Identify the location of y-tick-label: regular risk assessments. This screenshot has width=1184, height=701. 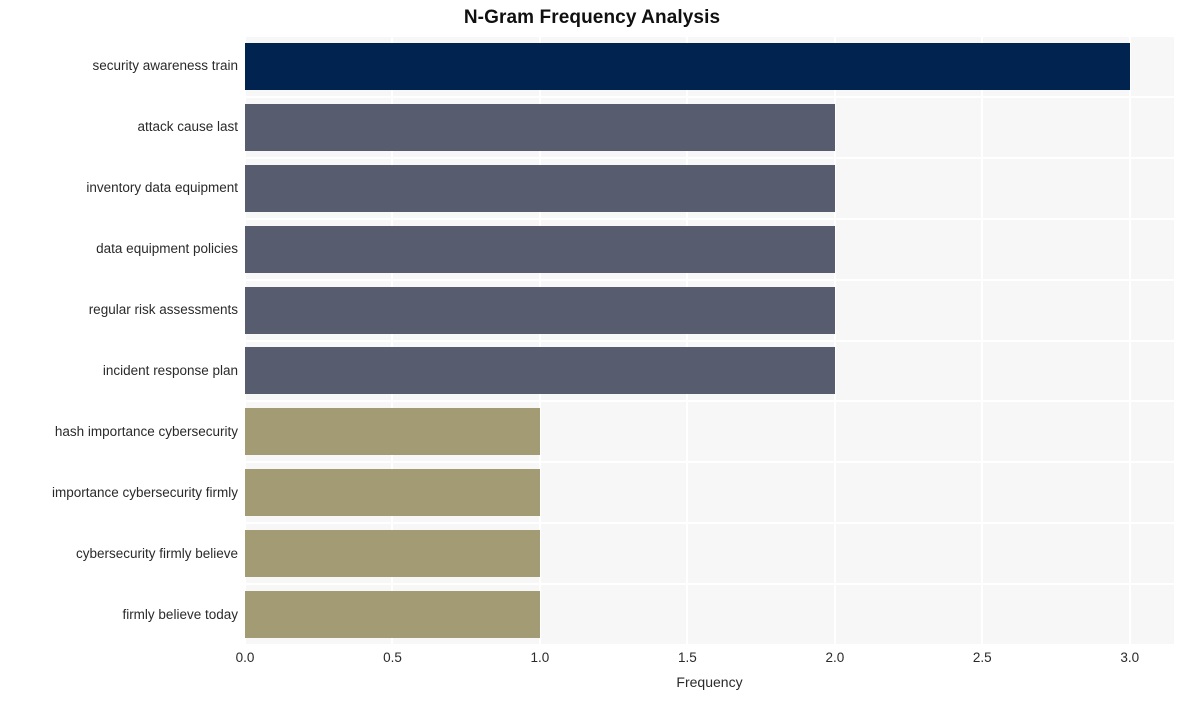
(163, 310).